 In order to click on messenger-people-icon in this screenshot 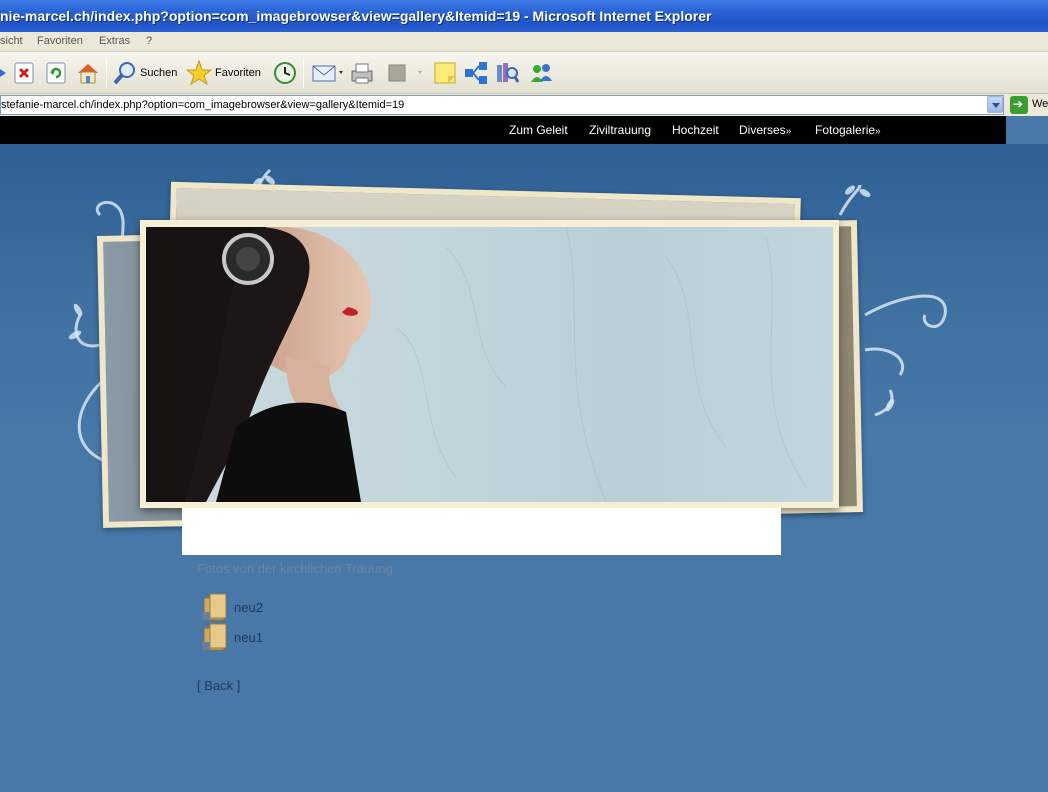, I will do `click(541, 73)`.